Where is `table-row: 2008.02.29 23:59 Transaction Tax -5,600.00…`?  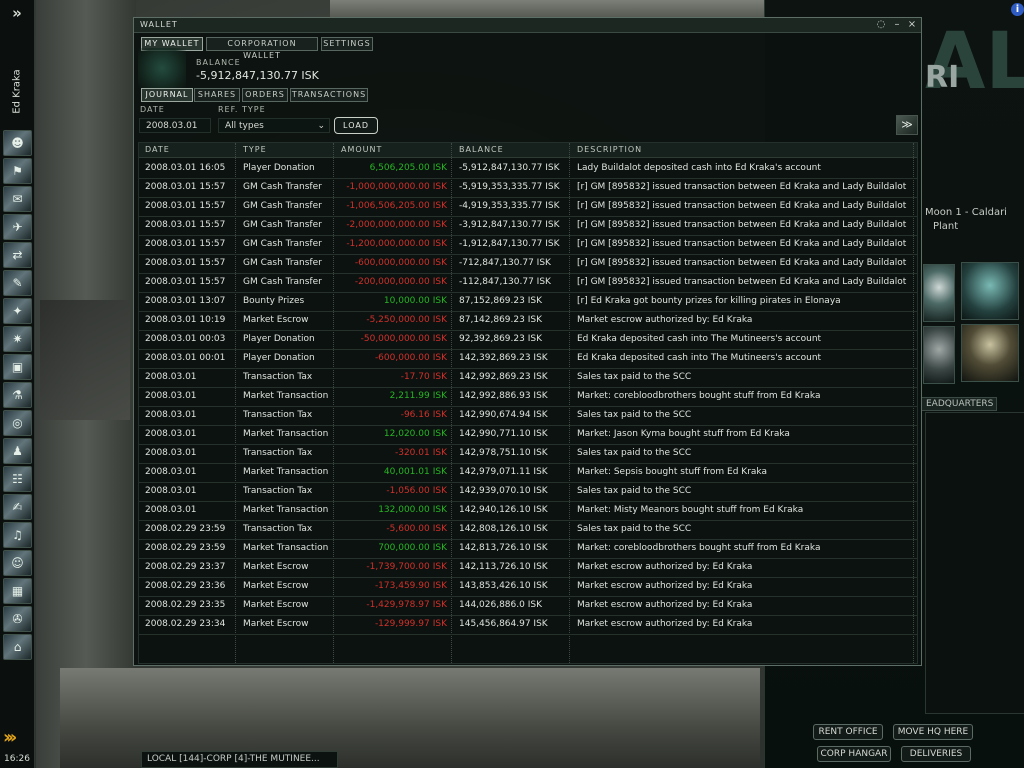 table-row: 2008.02.29 23:59 Transaction Tax -5,600.00… is located at coordinates (528, 530).